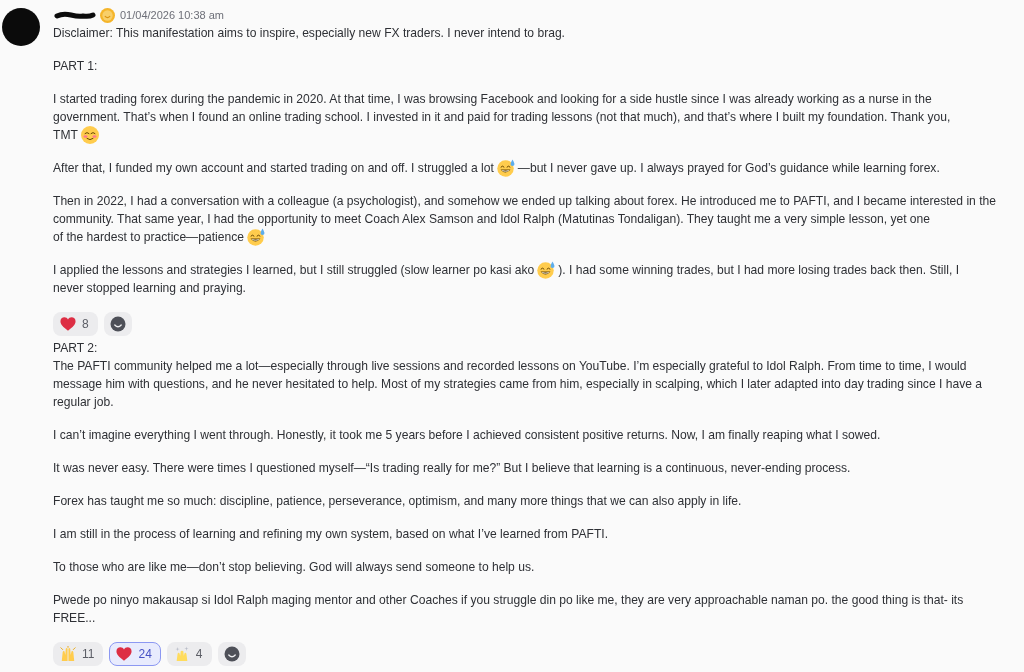 This screenshot has height=672, width=1024. What do you see at coordinates (467, 435) in the screenshot?
I see `message-text: I can’t imagine everything I went through. Honestly, it took me 5 years before I achieved consistent positive returns. Now, I am finally reaping what I sowed.` at bounding box center [467, 435].